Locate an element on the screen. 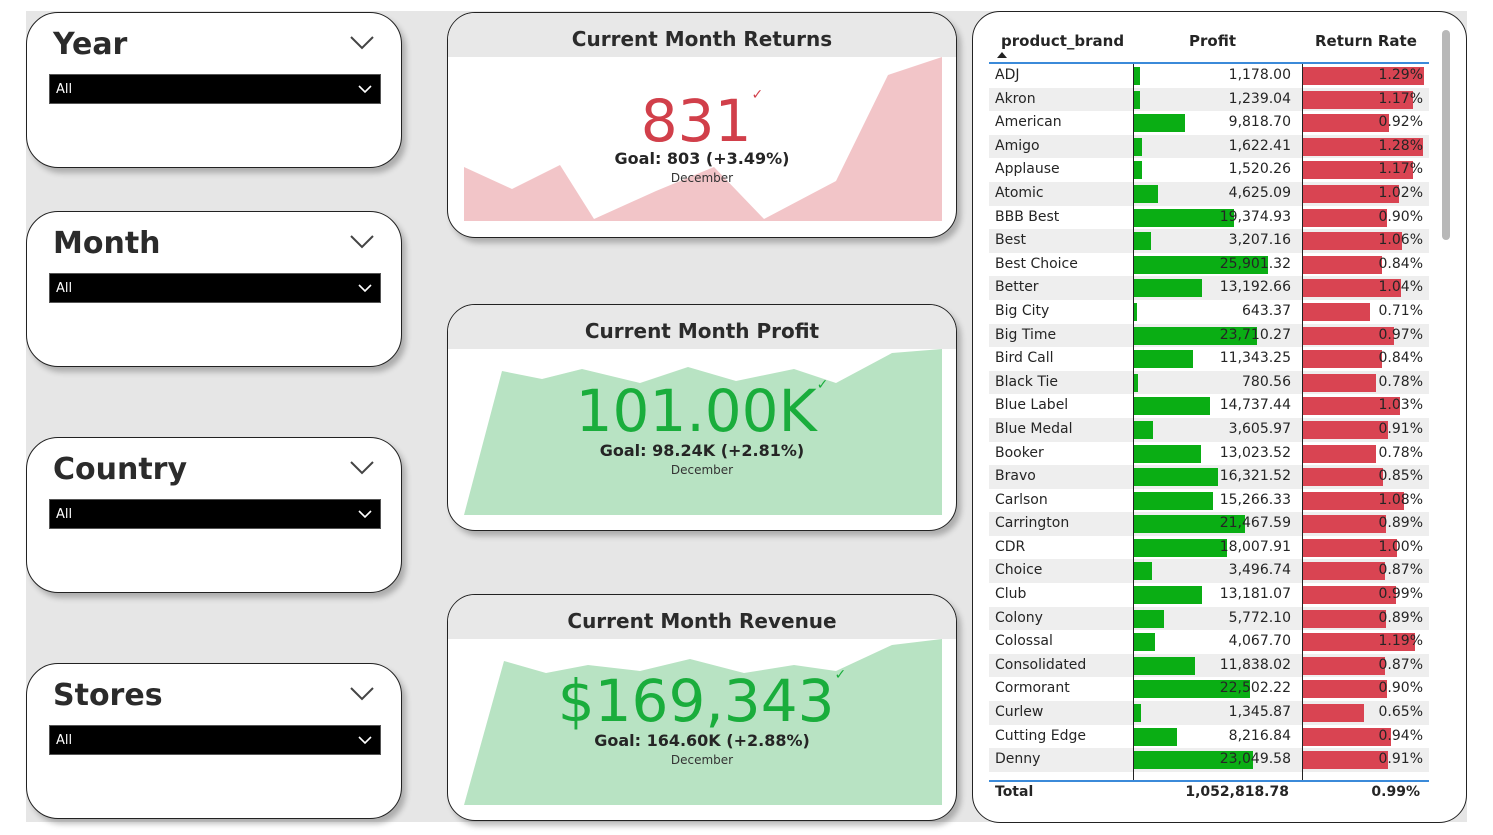 This screenshot has height=835, width=1493. table-row: Best 3,207.16 1.06% is located at coordinates (1209, 241).